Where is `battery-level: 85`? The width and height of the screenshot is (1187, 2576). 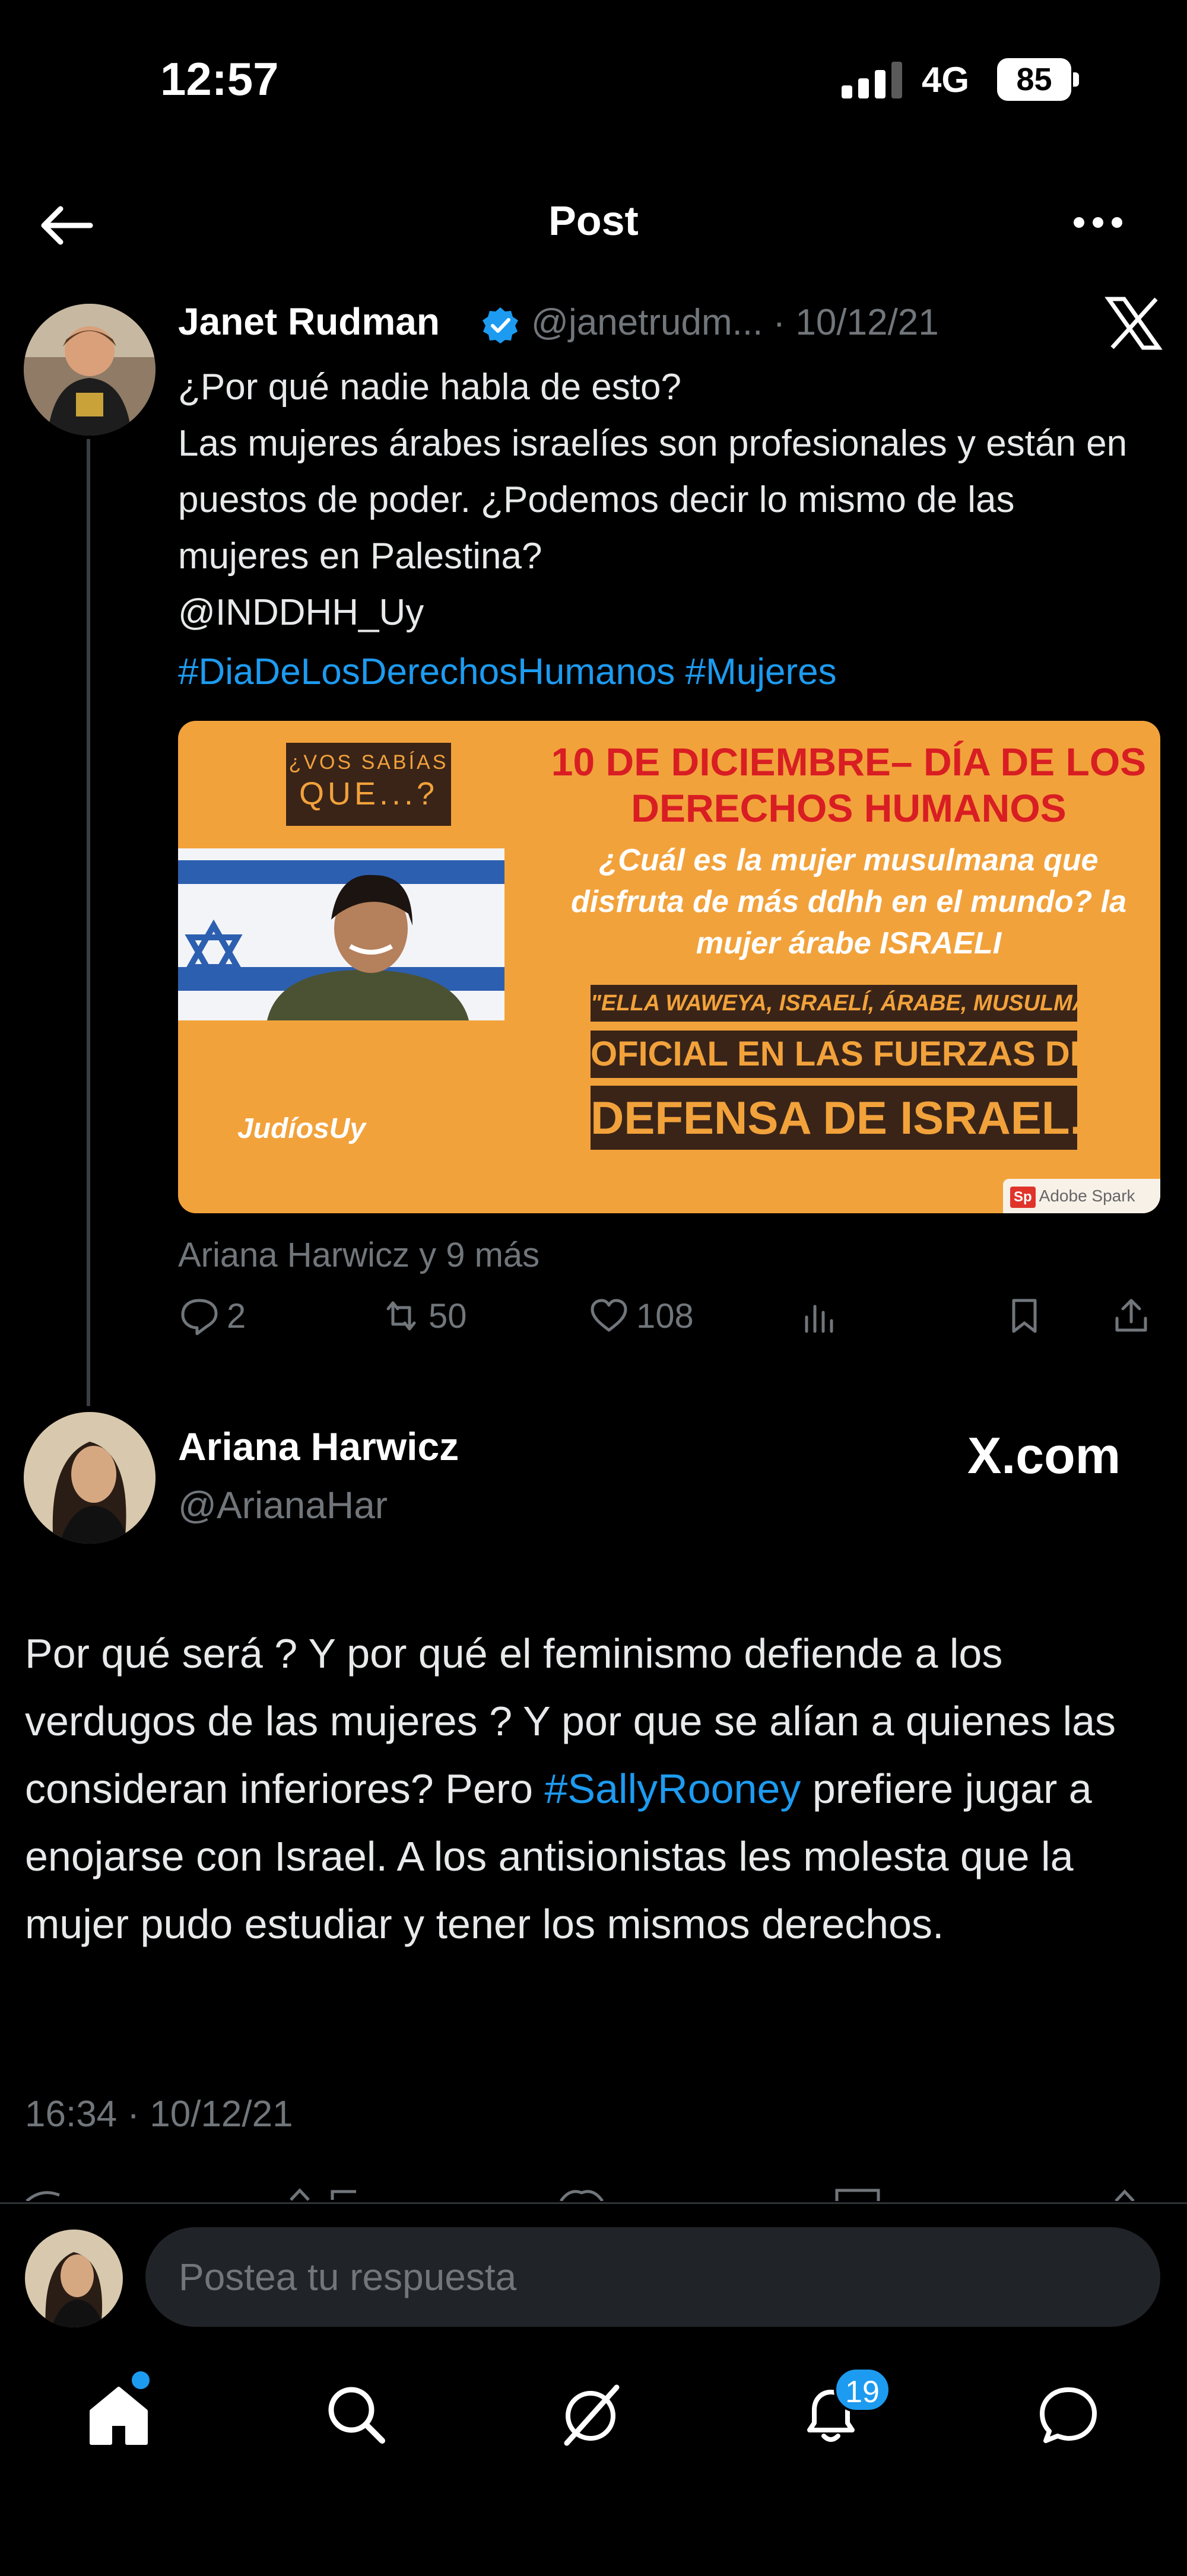 battery-level: 85 is located at coordinates (1034, 79).